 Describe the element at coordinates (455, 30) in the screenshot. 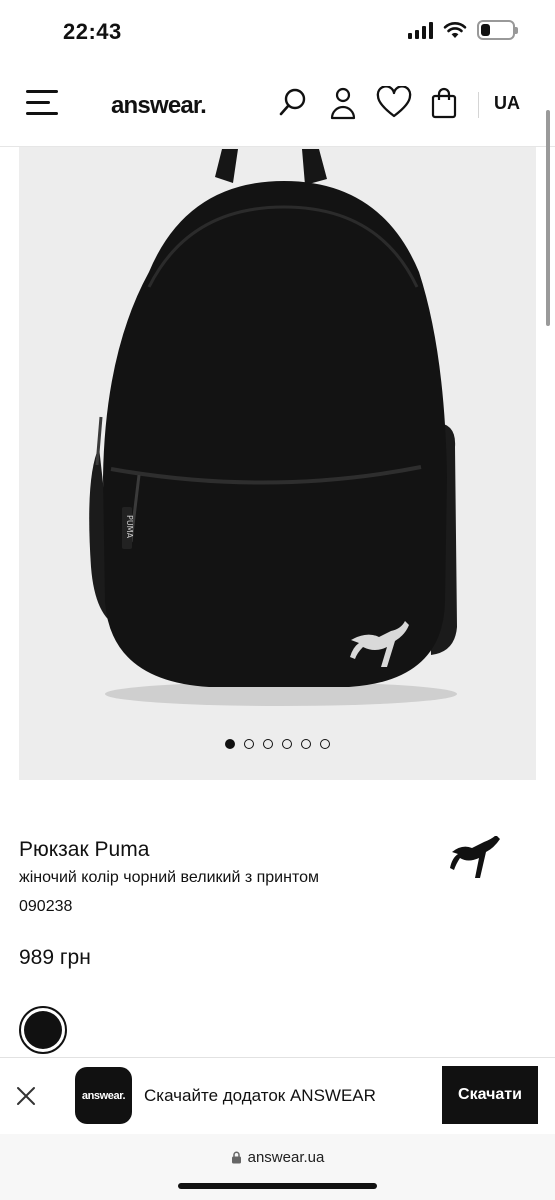

I see `wifi-icon` at that location.